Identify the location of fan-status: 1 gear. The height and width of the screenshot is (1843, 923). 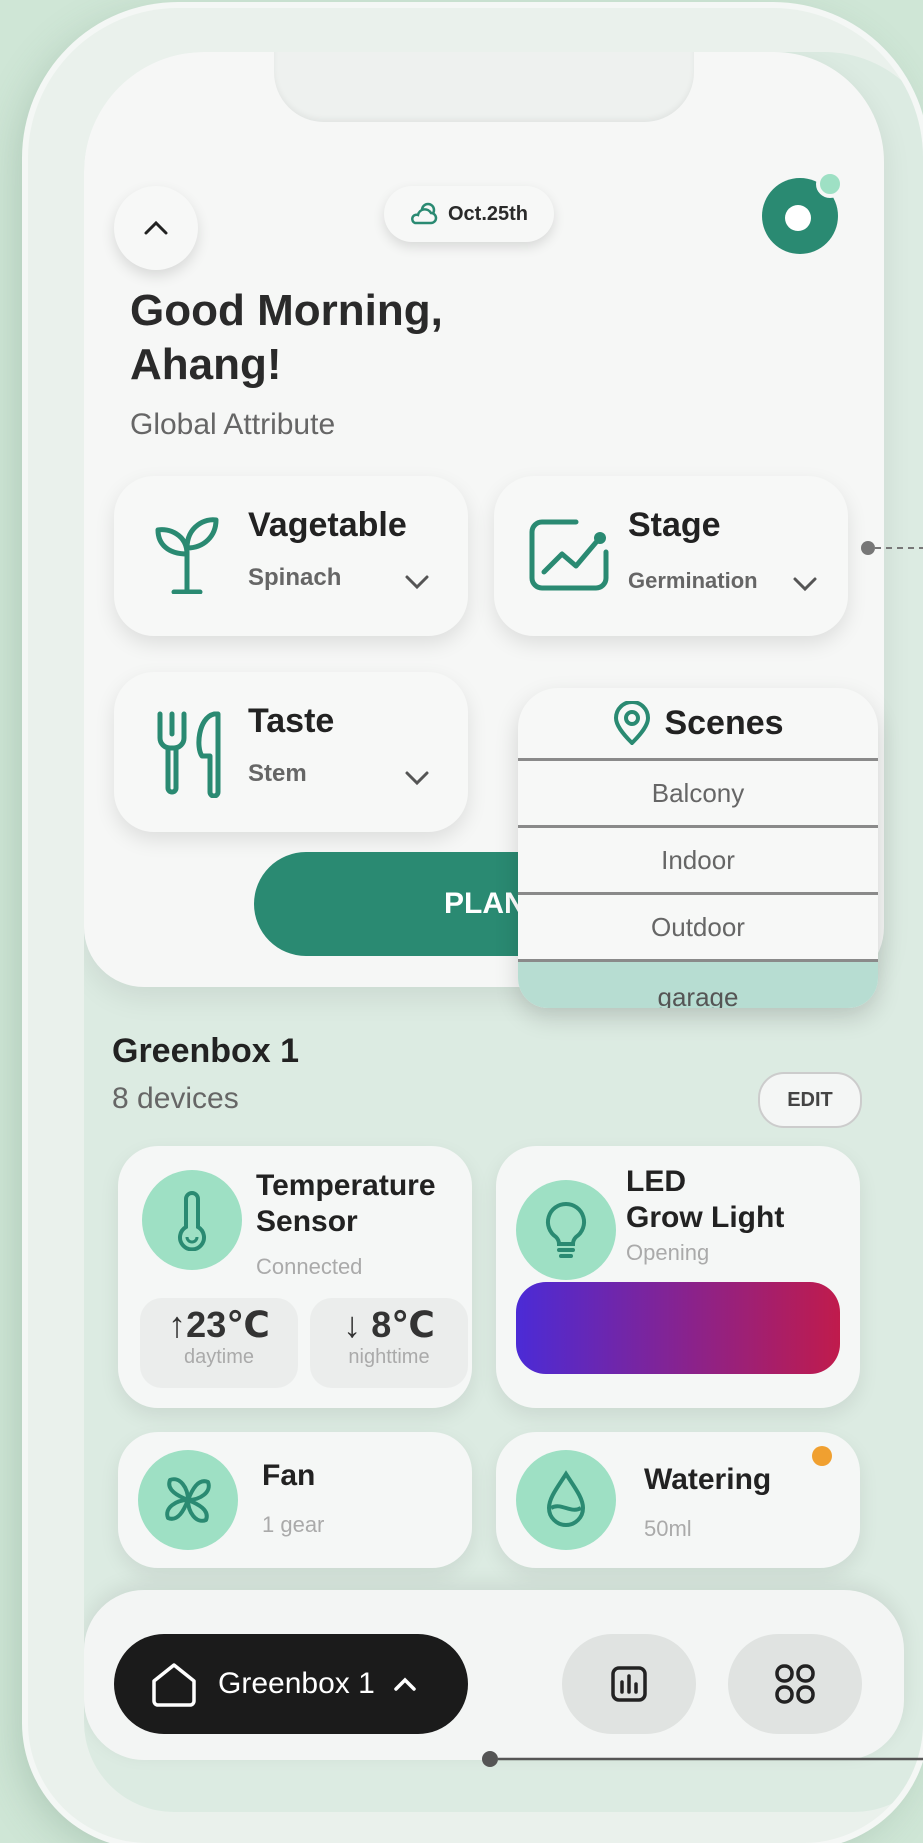
(293, 1524).